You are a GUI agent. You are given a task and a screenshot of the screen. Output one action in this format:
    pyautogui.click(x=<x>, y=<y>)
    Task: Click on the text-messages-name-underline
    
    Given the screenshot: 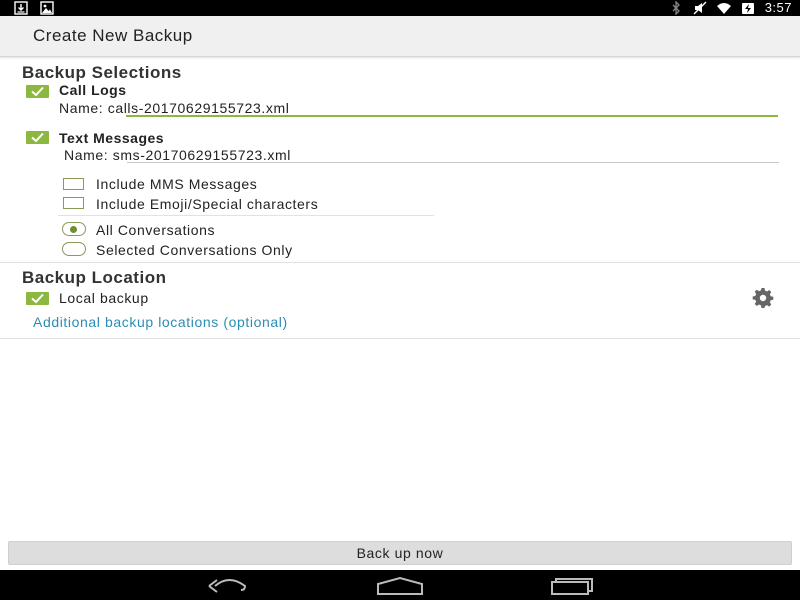 What is the action you would take?
    pyautogui.click(x=453, y=162)
    